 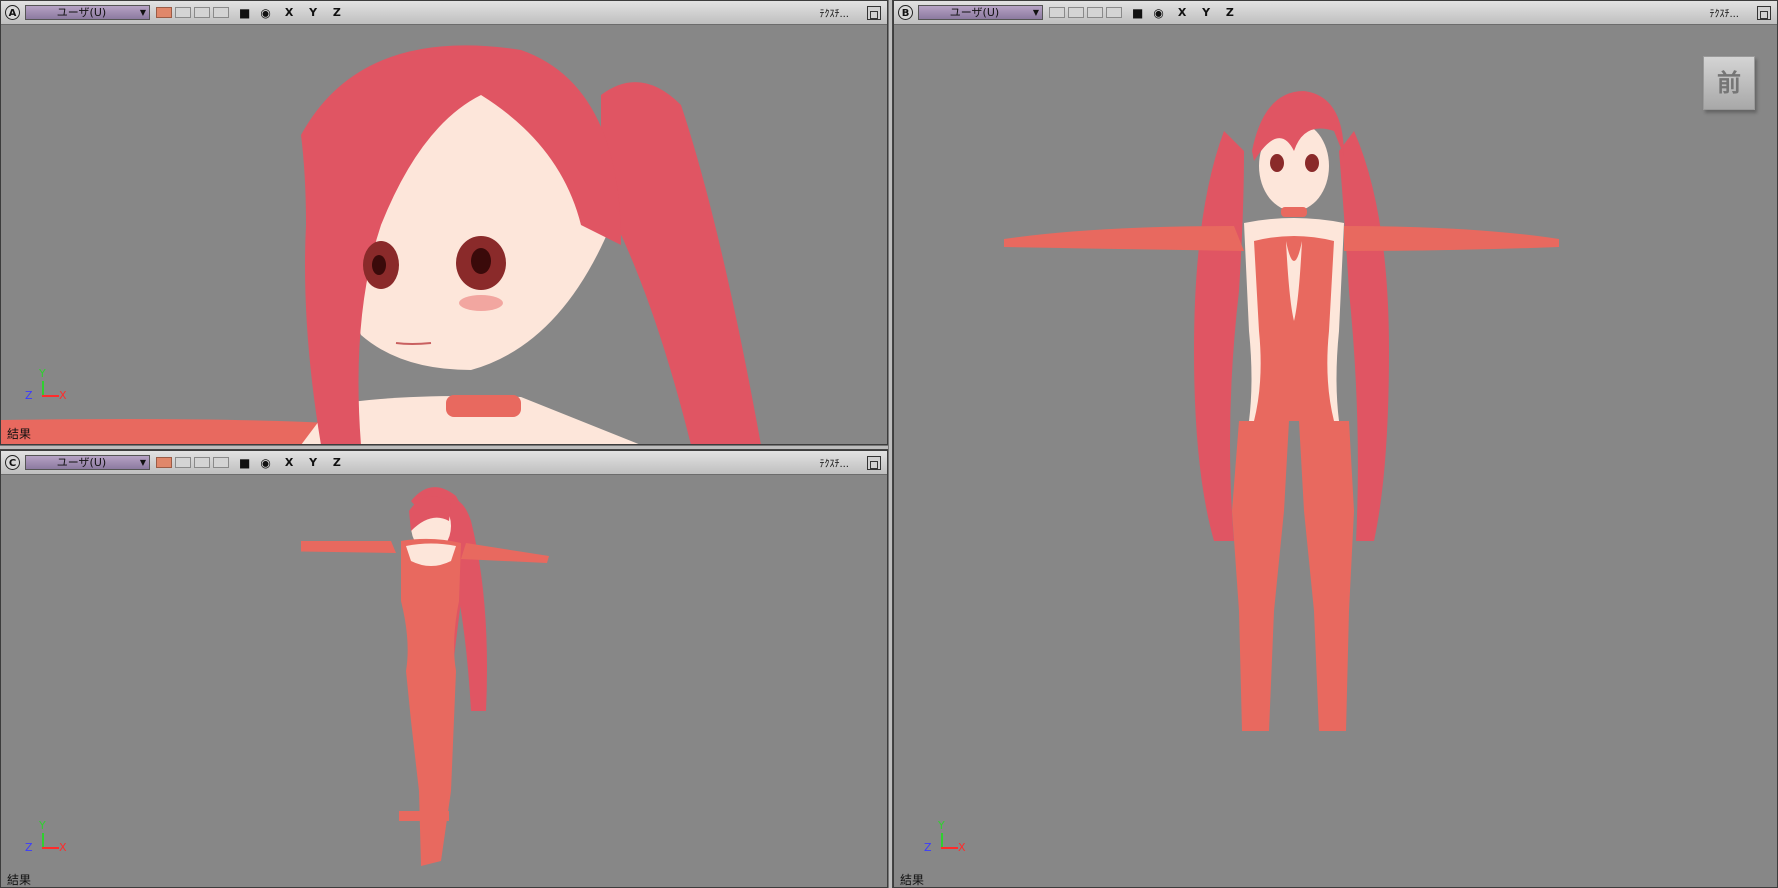 I want to click on viewport-letter: B, so click(x=905, y=12).